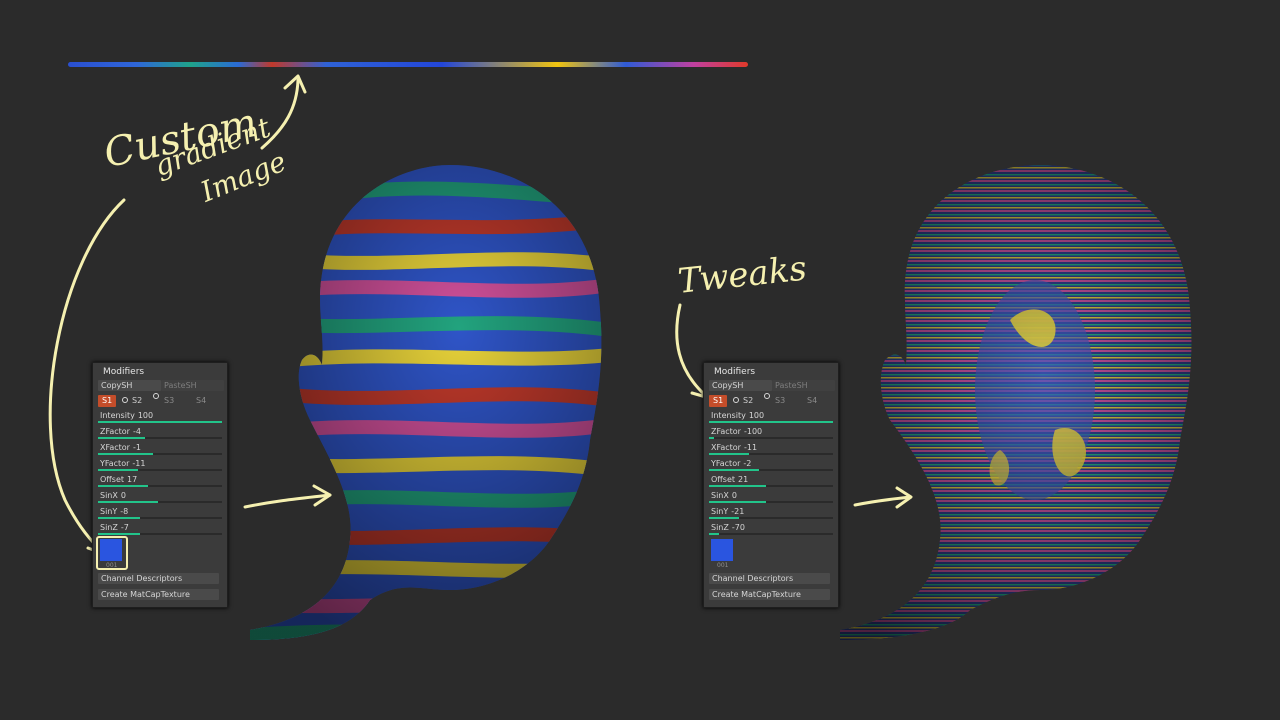 The width and height of the screenshot is (1280, 720). What do you see at coordinates (136, 431) in the screenshot?
I see `slider-value: -4` at bounding box center [136, 431].